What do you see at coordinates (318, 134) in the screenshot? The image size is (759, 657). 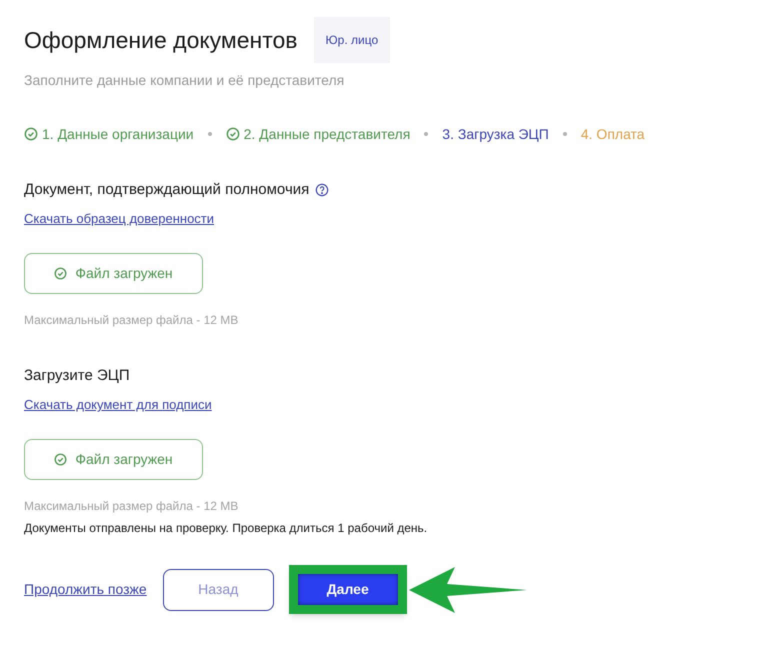 I see `step-label: 2. Данные представителя` at bounding box center [318, 134].